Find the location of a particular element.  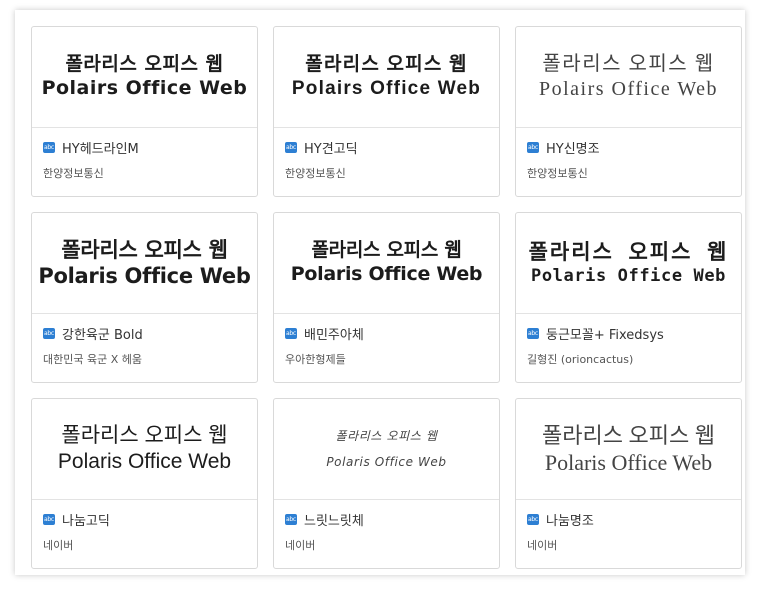

font-info: abc HY견고딕 한양정보통신 is located at coordinates (386, 154).